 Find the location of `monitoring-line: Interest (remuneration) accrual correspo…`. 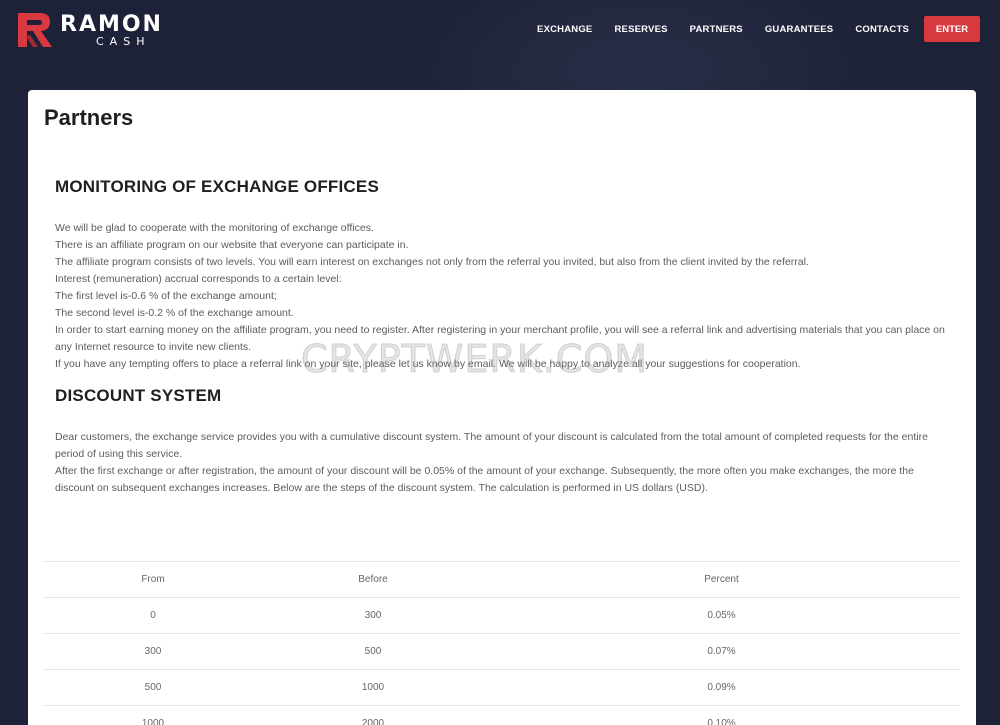

monitoring-line: Interest (remuneration) accrual correspo… is located at coordinates (198, 279).